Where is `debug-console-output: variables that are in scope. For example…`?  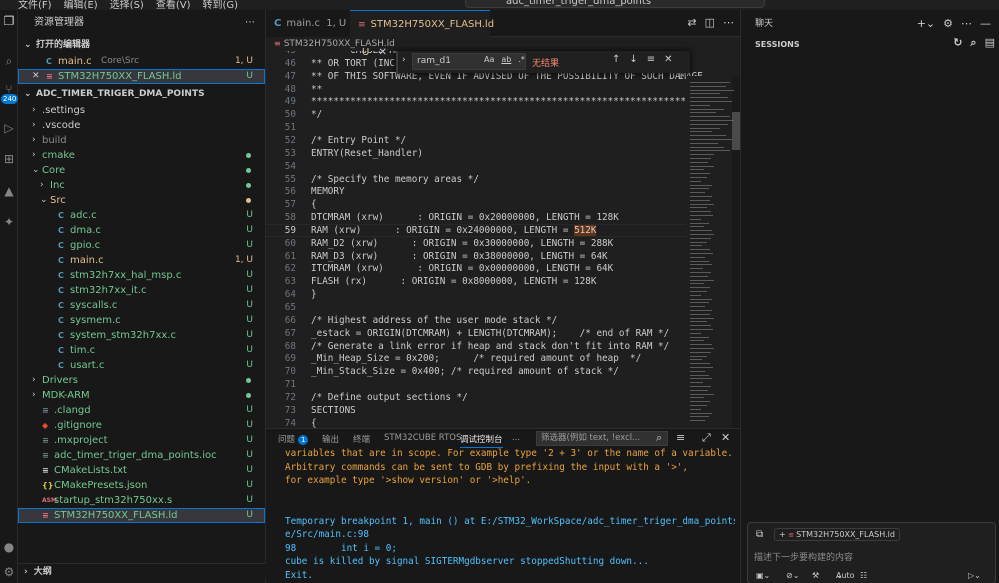 debug-console-output: variables that are in scope. For example… is located at coordinates (510, 514).